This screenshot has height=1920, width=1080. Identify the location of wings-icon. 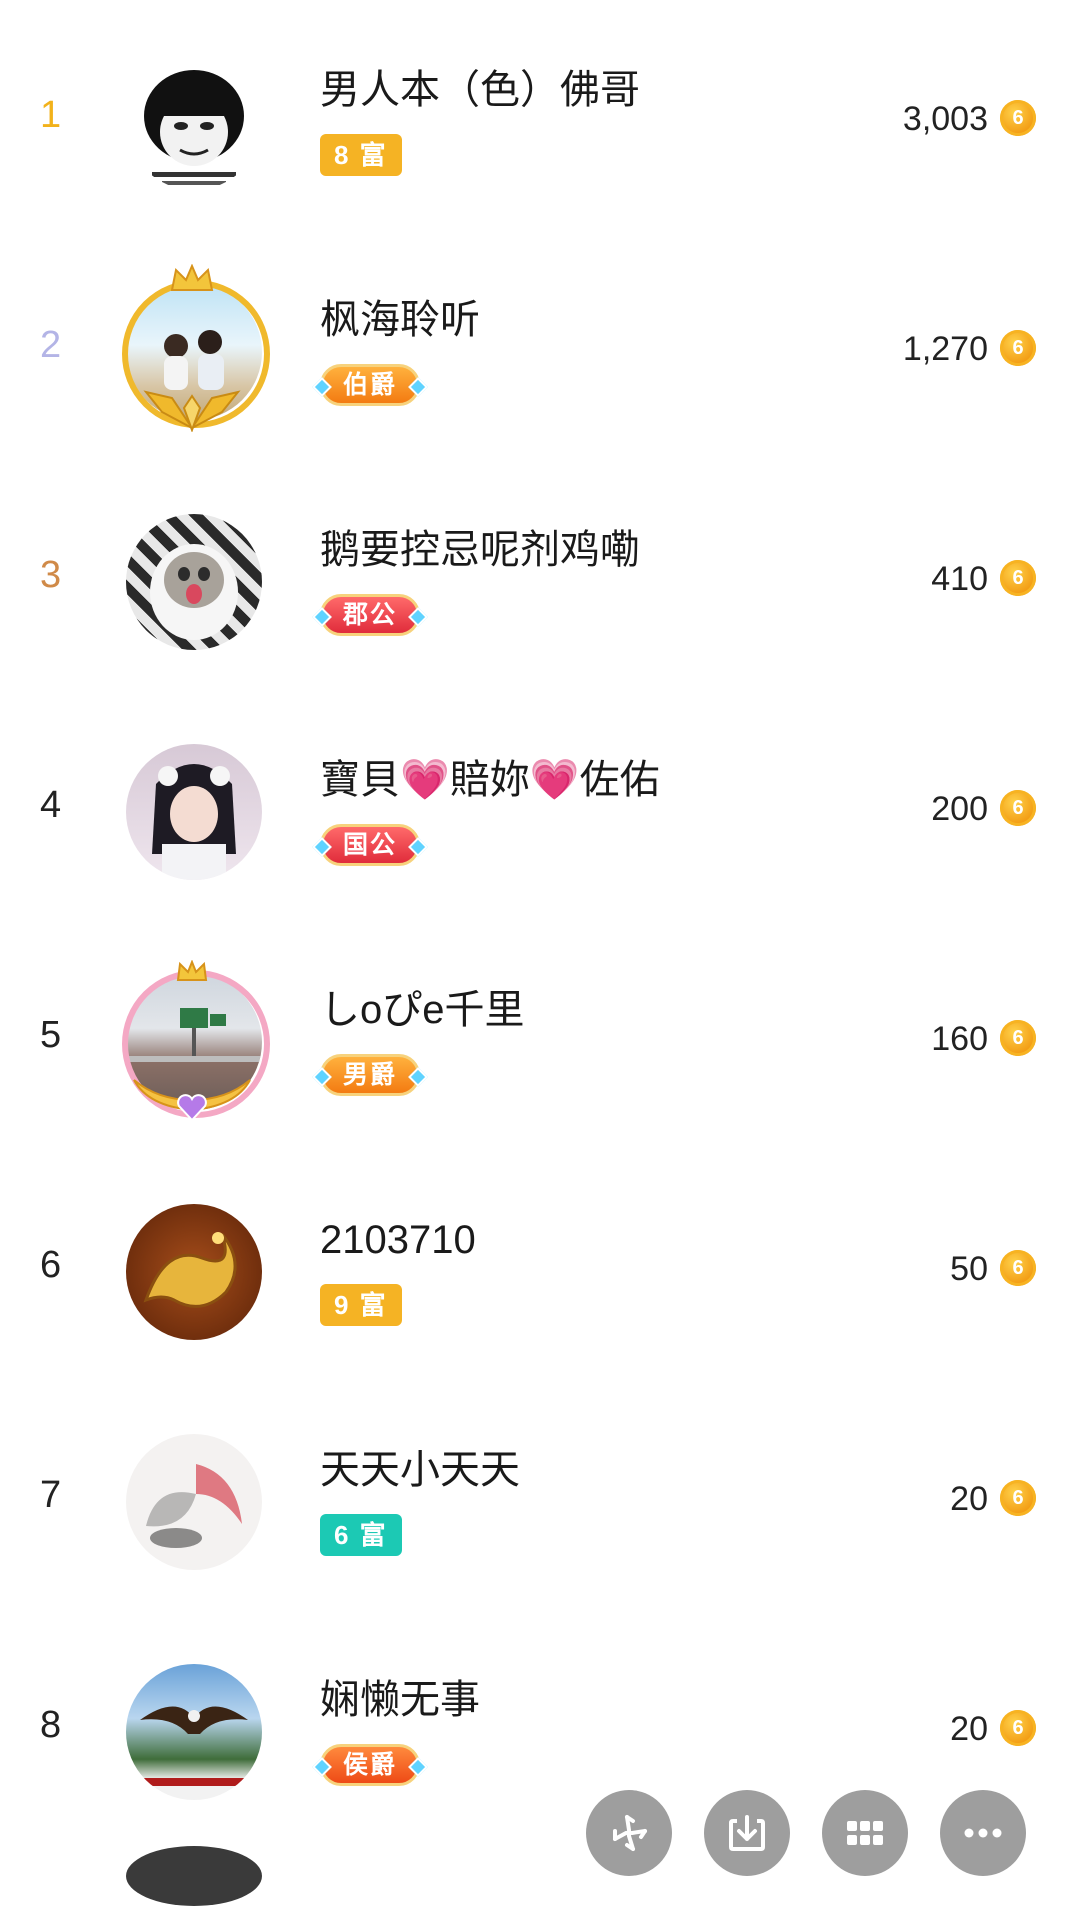
(192, 411).